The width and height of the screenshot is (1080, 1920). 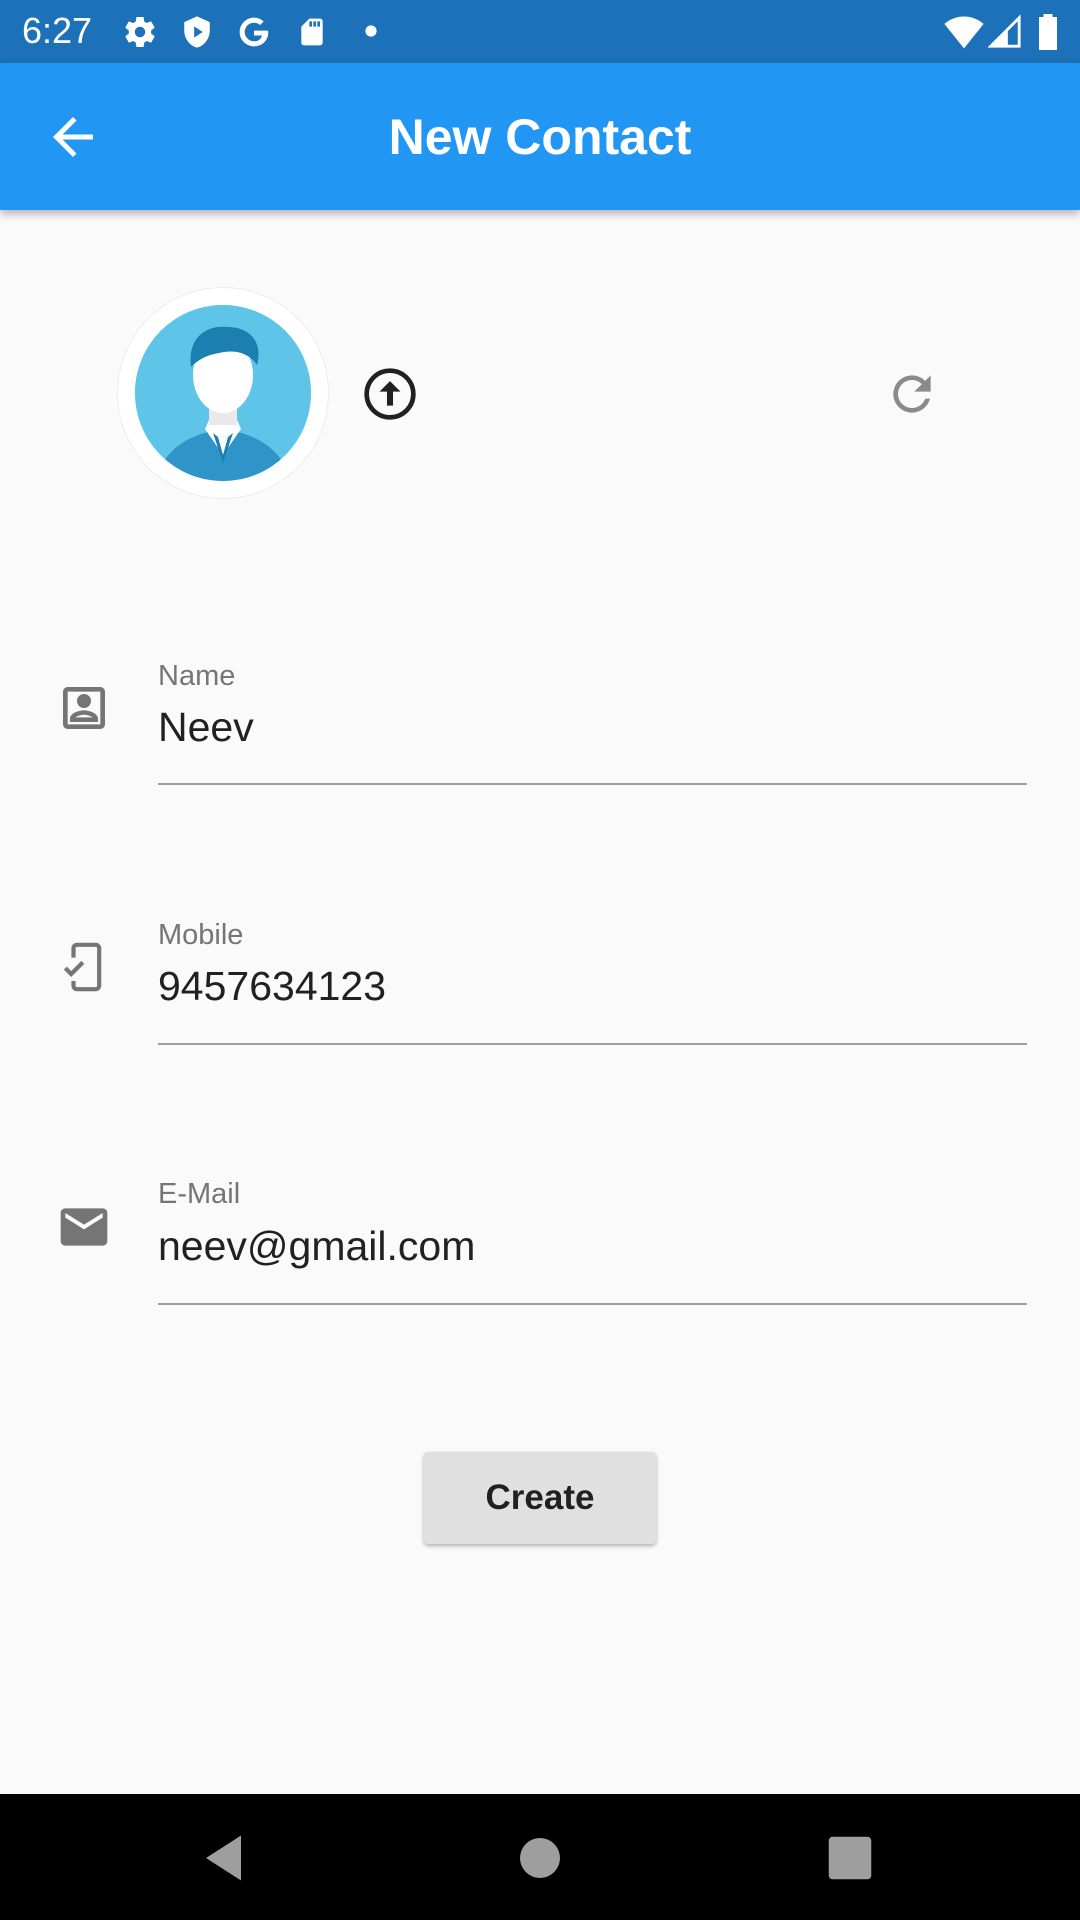 What do you see at coordinates (540, 31) in the screenshot?
I see `status-bar: 6:27` at bounding box center [540, 31].